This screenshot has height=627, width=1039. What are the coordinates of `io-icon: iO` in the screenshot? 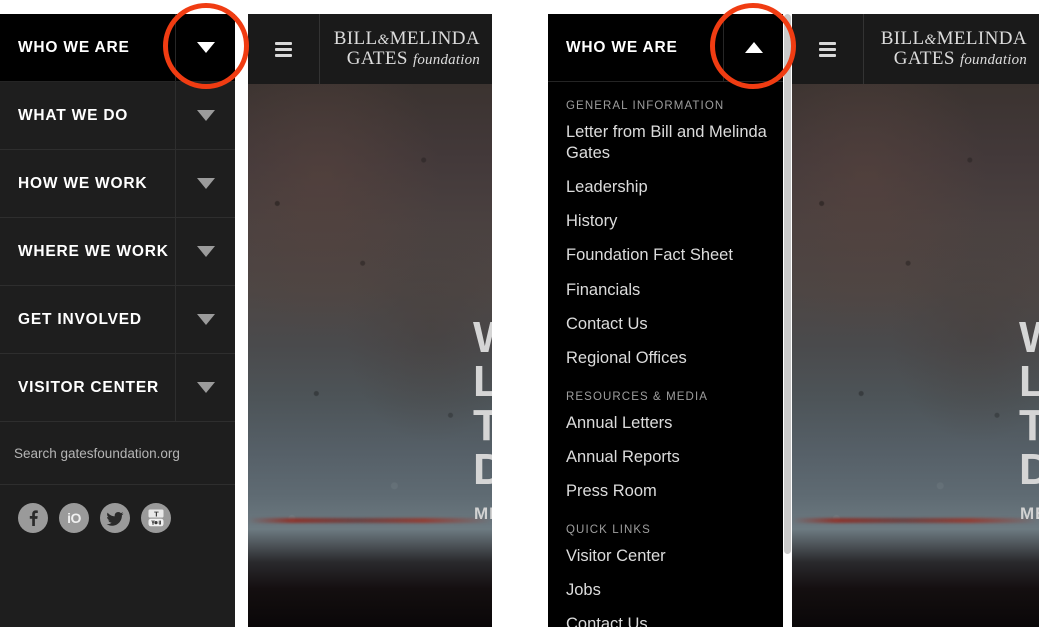 It's located at (74, 518).